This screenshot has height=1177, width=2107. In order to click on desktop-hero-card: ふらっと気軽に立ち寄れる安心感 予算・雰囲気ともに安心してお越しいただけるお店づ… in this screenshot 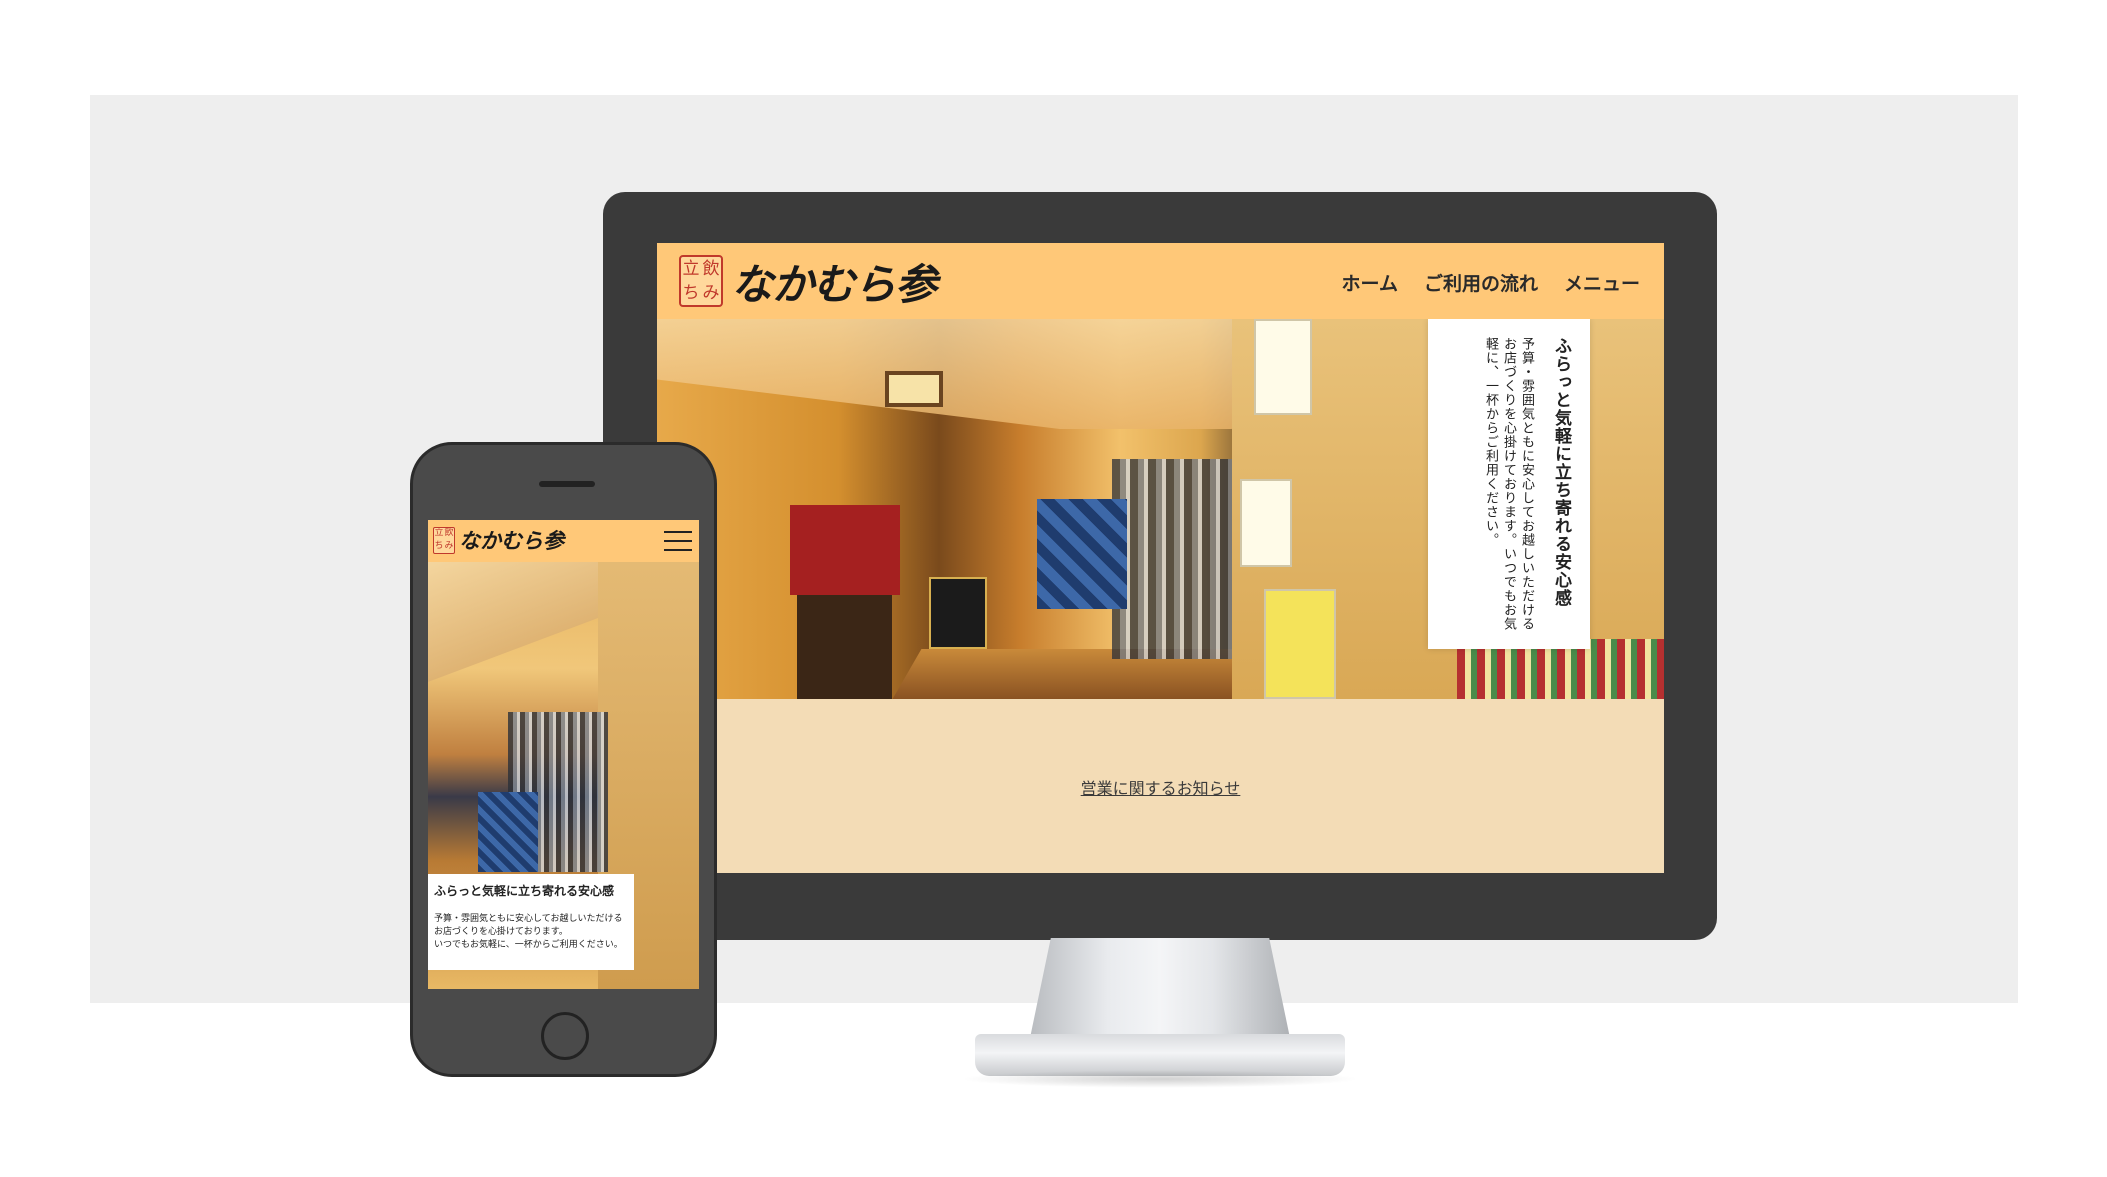, I will do `click(1509, 484)`.